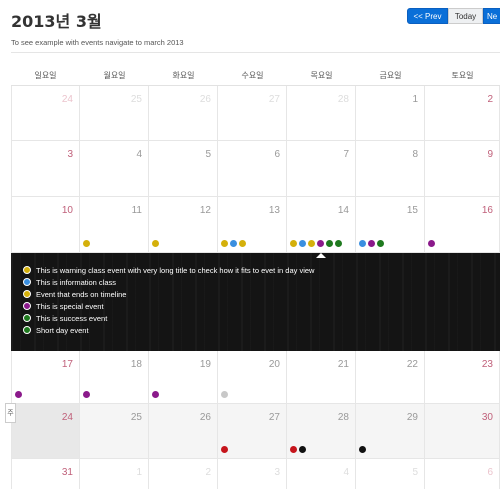  Describe the element at coordinates (205, 210) in the screenshot. I see `day-number: 12` at that location.